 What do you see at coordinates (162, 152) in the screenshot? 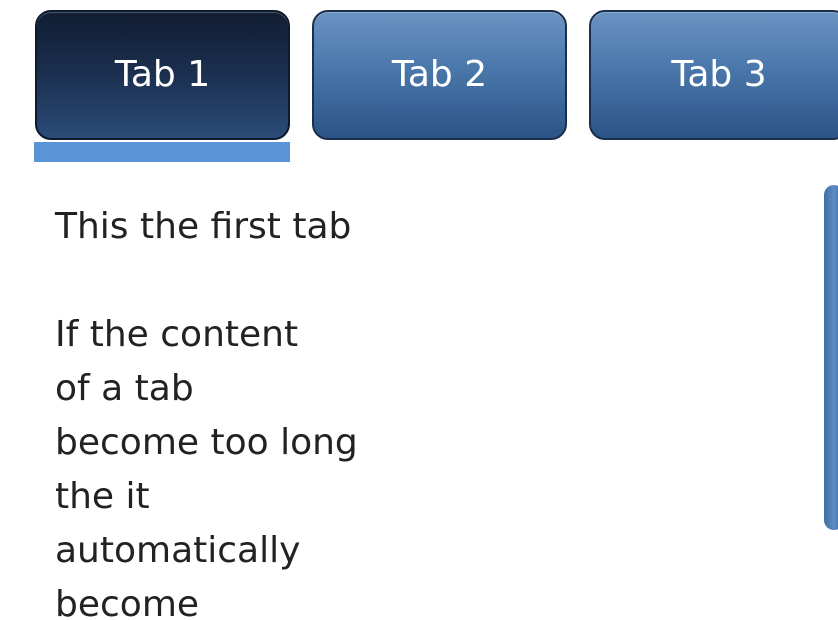
I see `active-tab-indicator` at bounding box center [162, 152].